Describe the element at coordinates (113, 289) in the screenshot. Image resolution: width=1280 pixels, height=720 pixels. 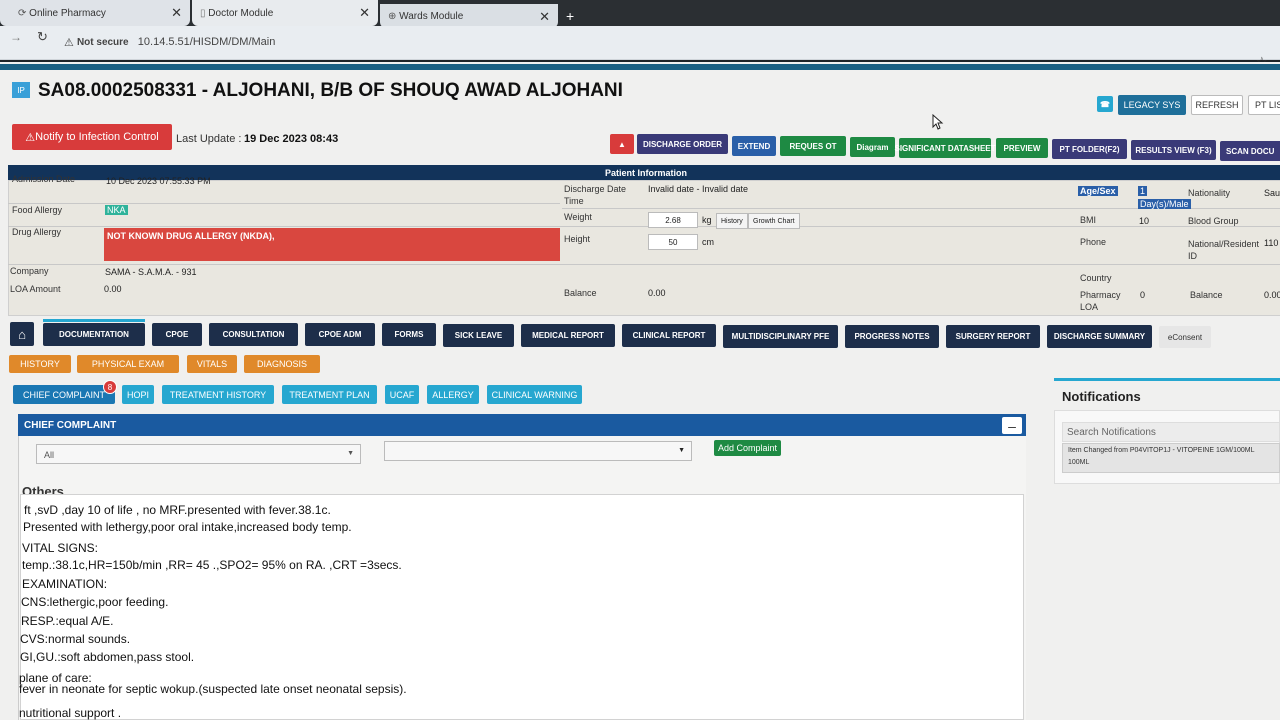
I see `loa-value: 0.00` at that location.